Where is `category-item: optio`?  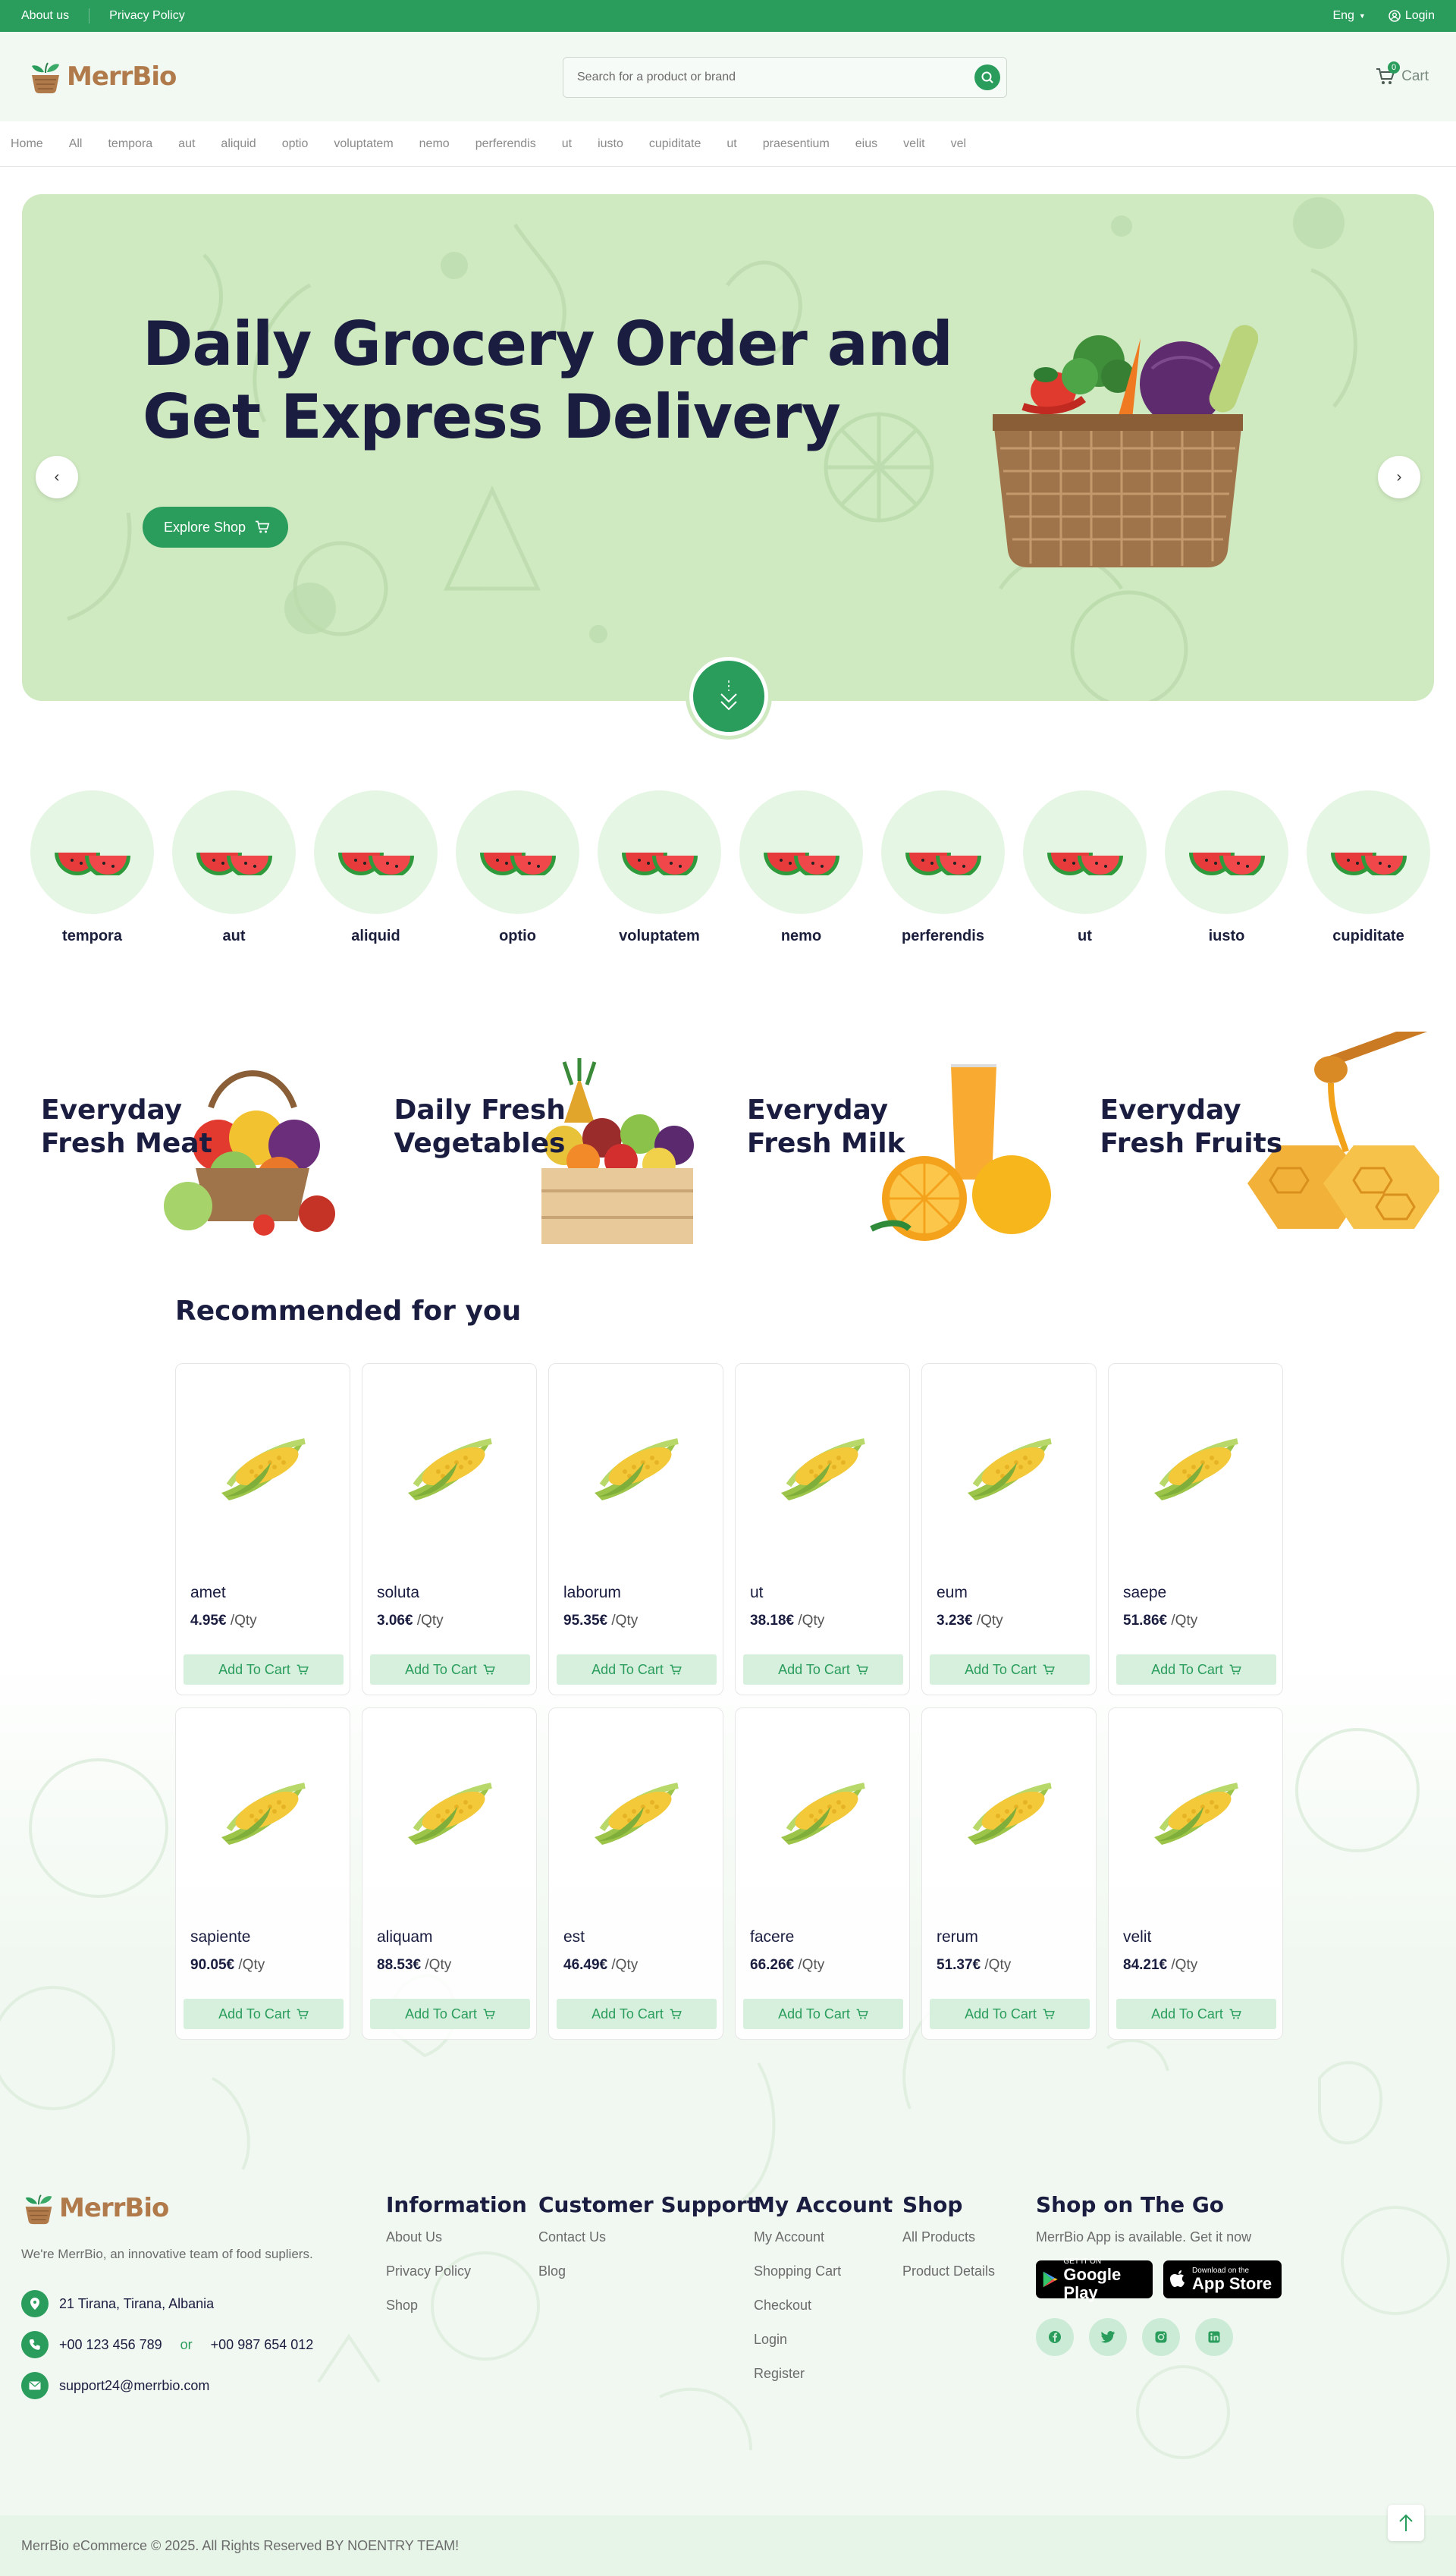
category-item: optio is located at coordinates (517, 867).